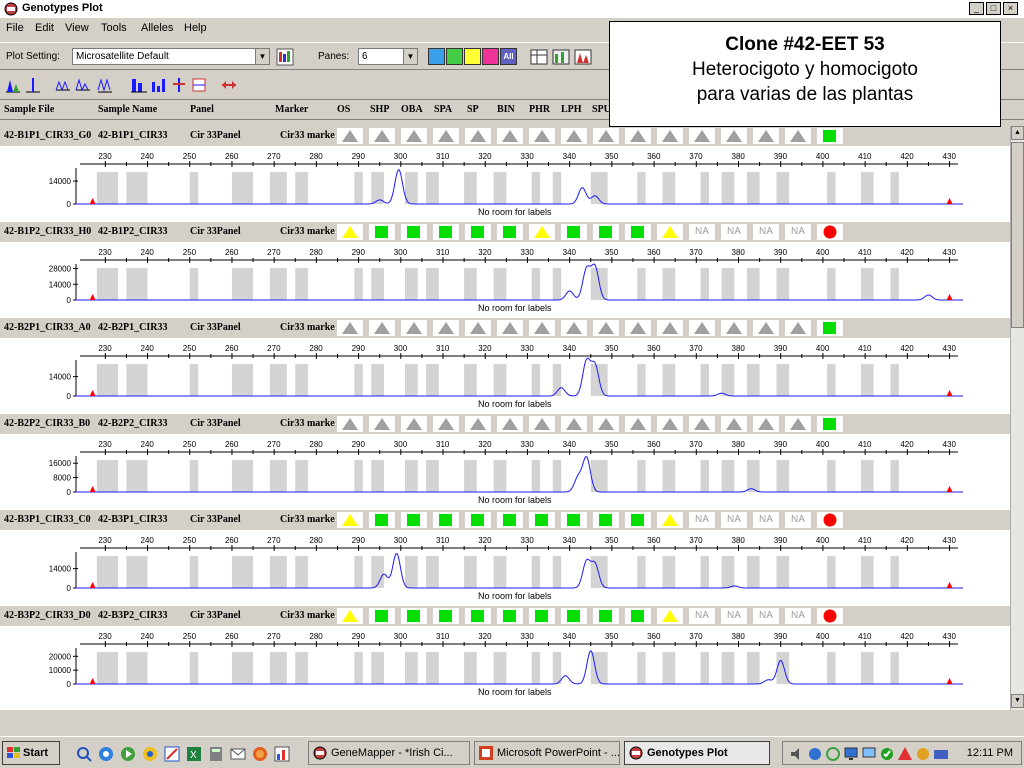 This screenshot has width=1024, height=768. I want to click on quicklaunch-edit-icon, so click(172, 754).